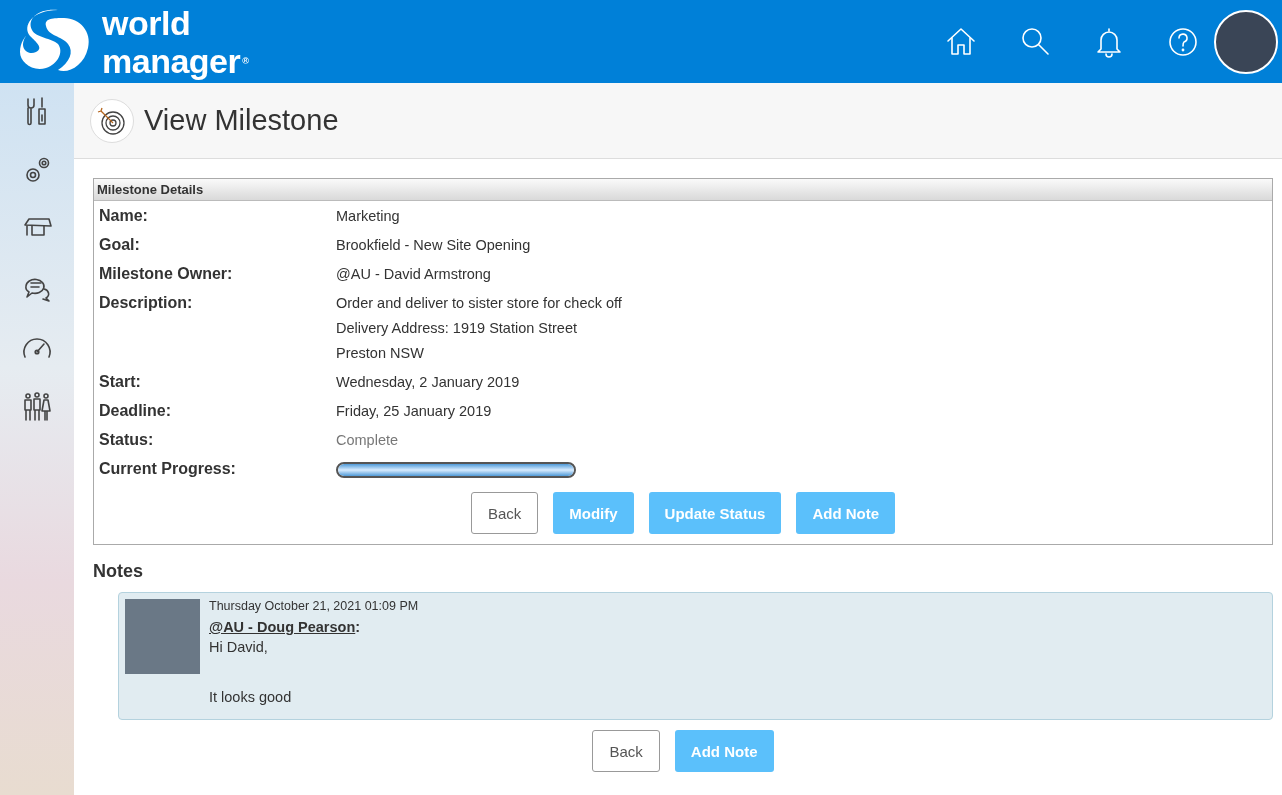  I want to click on page-title: View Milestone, so click(241, 120).